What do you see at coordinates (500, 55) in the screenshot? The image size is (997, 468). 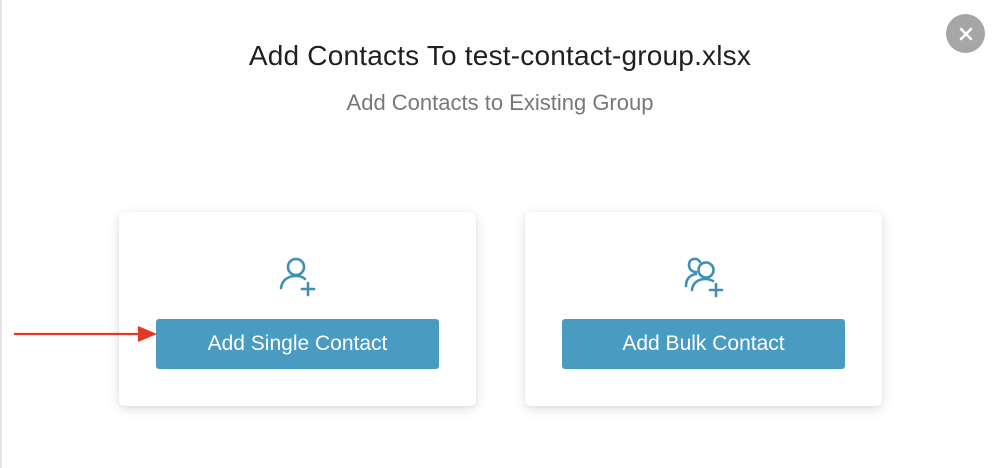 I see `modal-title: Add Contacts To test-contact-group.xlsx` at bounding box center [500, 55].